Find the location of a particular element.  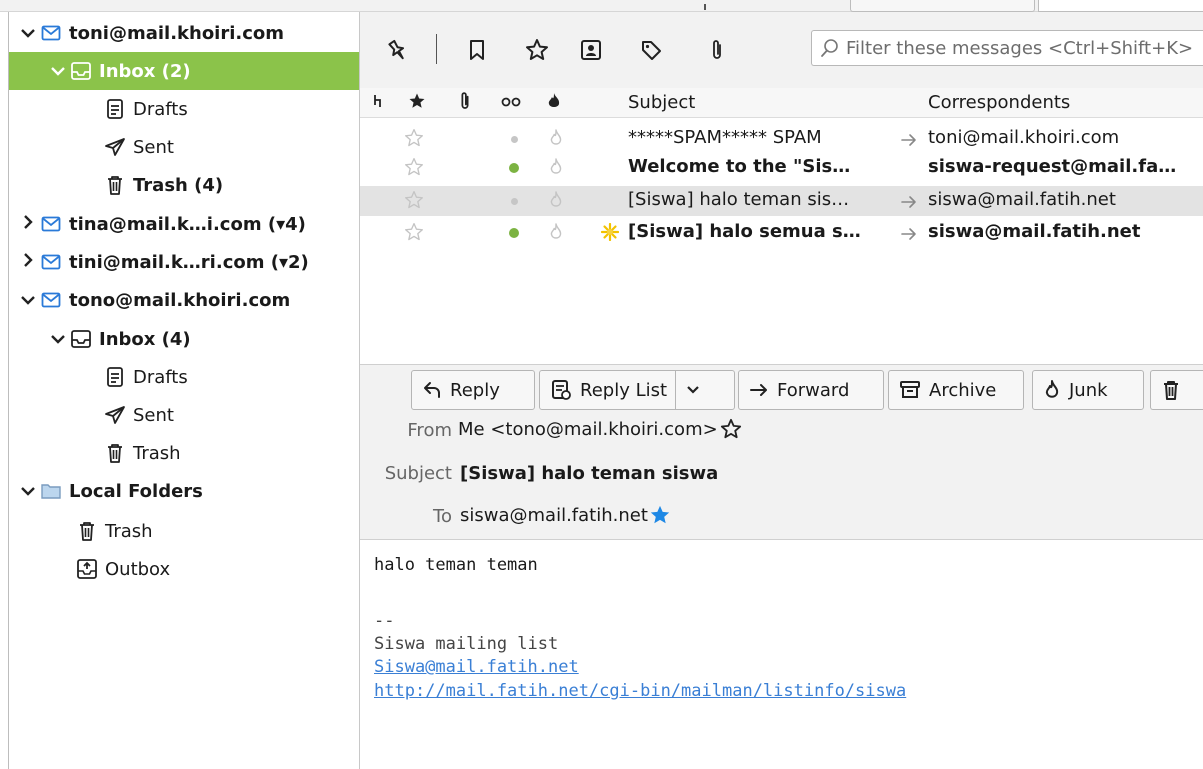

tags-filter-button is located at coordinates (651, 50).